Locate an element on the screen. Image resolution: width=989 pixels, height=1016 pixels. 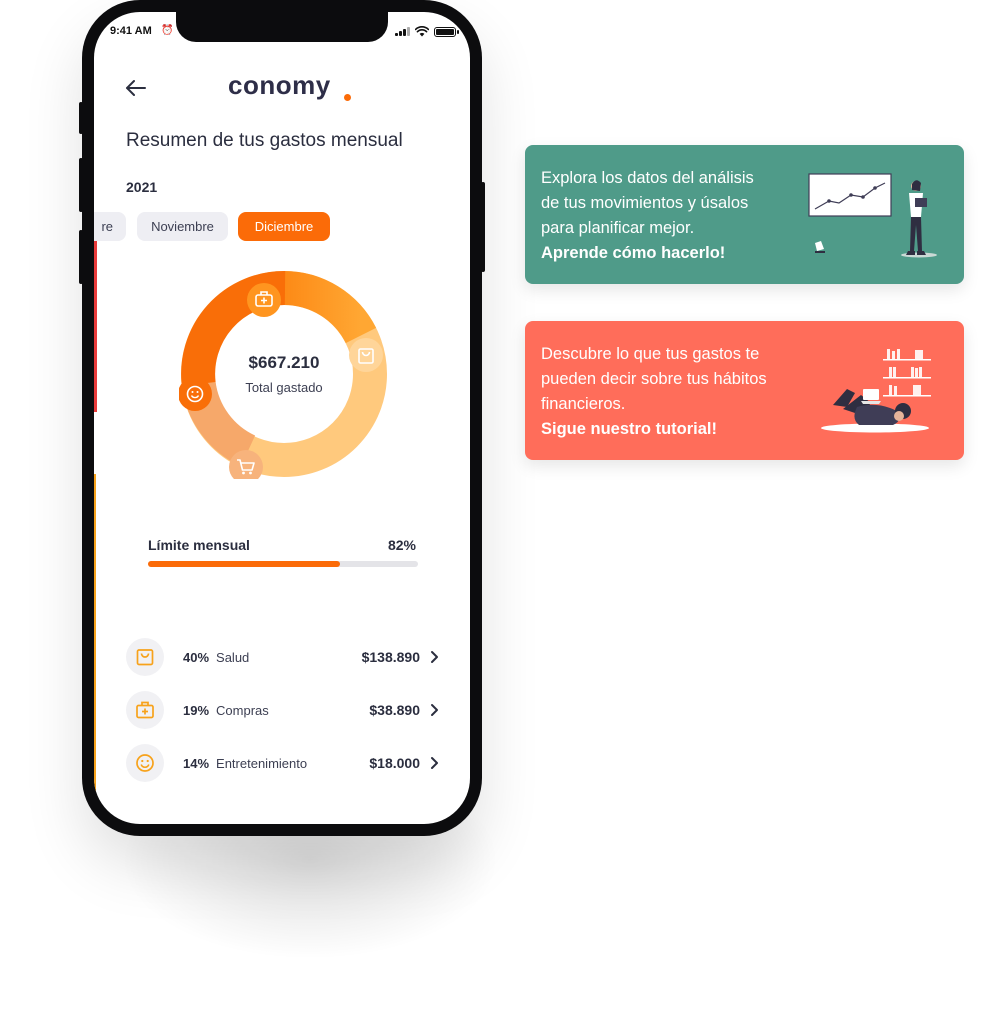
analysis-promo-cta: Aprende cómo hacerlo! is located at coordinates (668, 253).